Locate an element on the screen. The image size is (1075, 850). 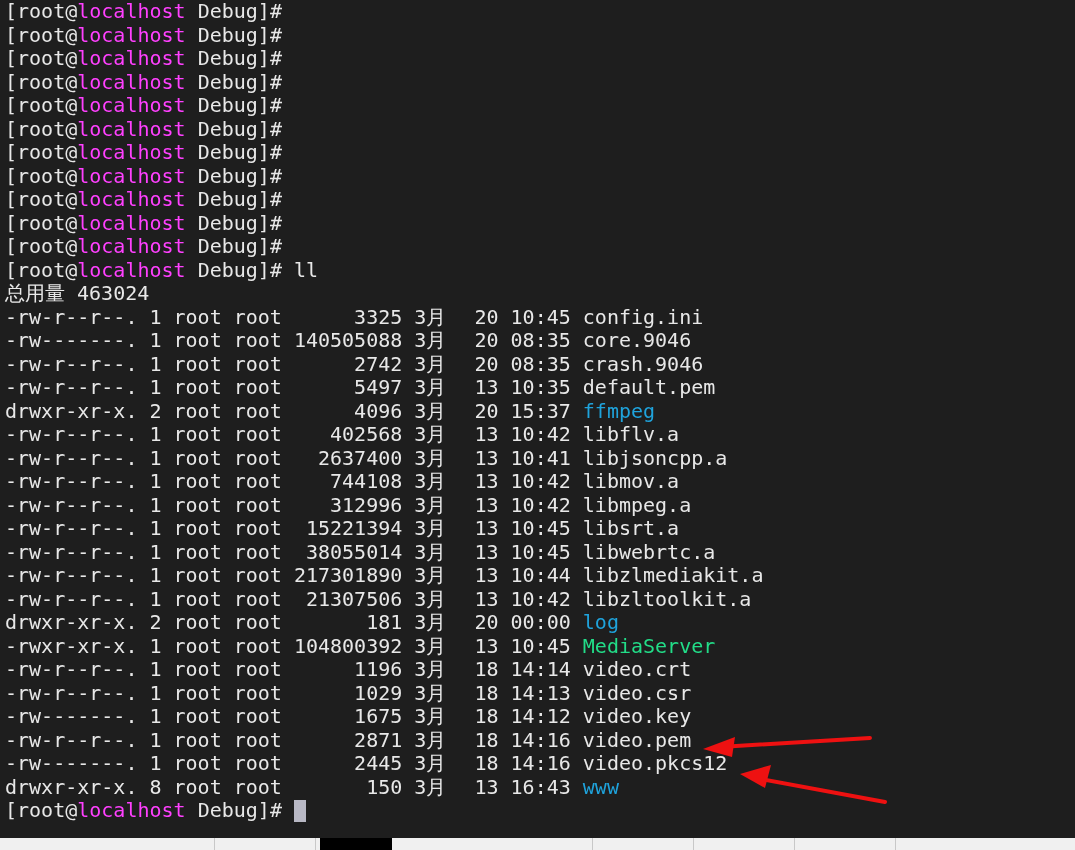
file-name: ffmpeg is located at coordinates (619, 411).